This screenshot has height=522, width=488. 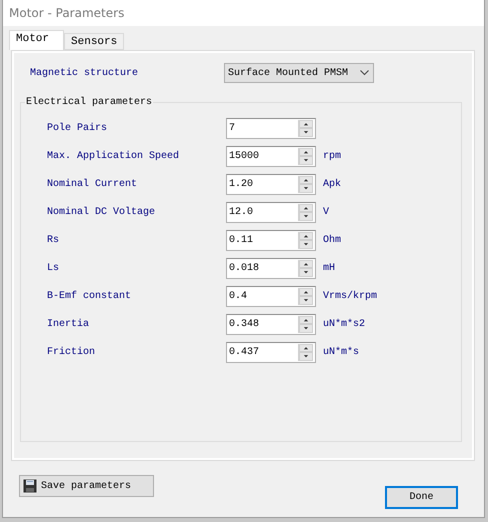 I want to click on spin-box: 1.20, so click(x=271, y=184).